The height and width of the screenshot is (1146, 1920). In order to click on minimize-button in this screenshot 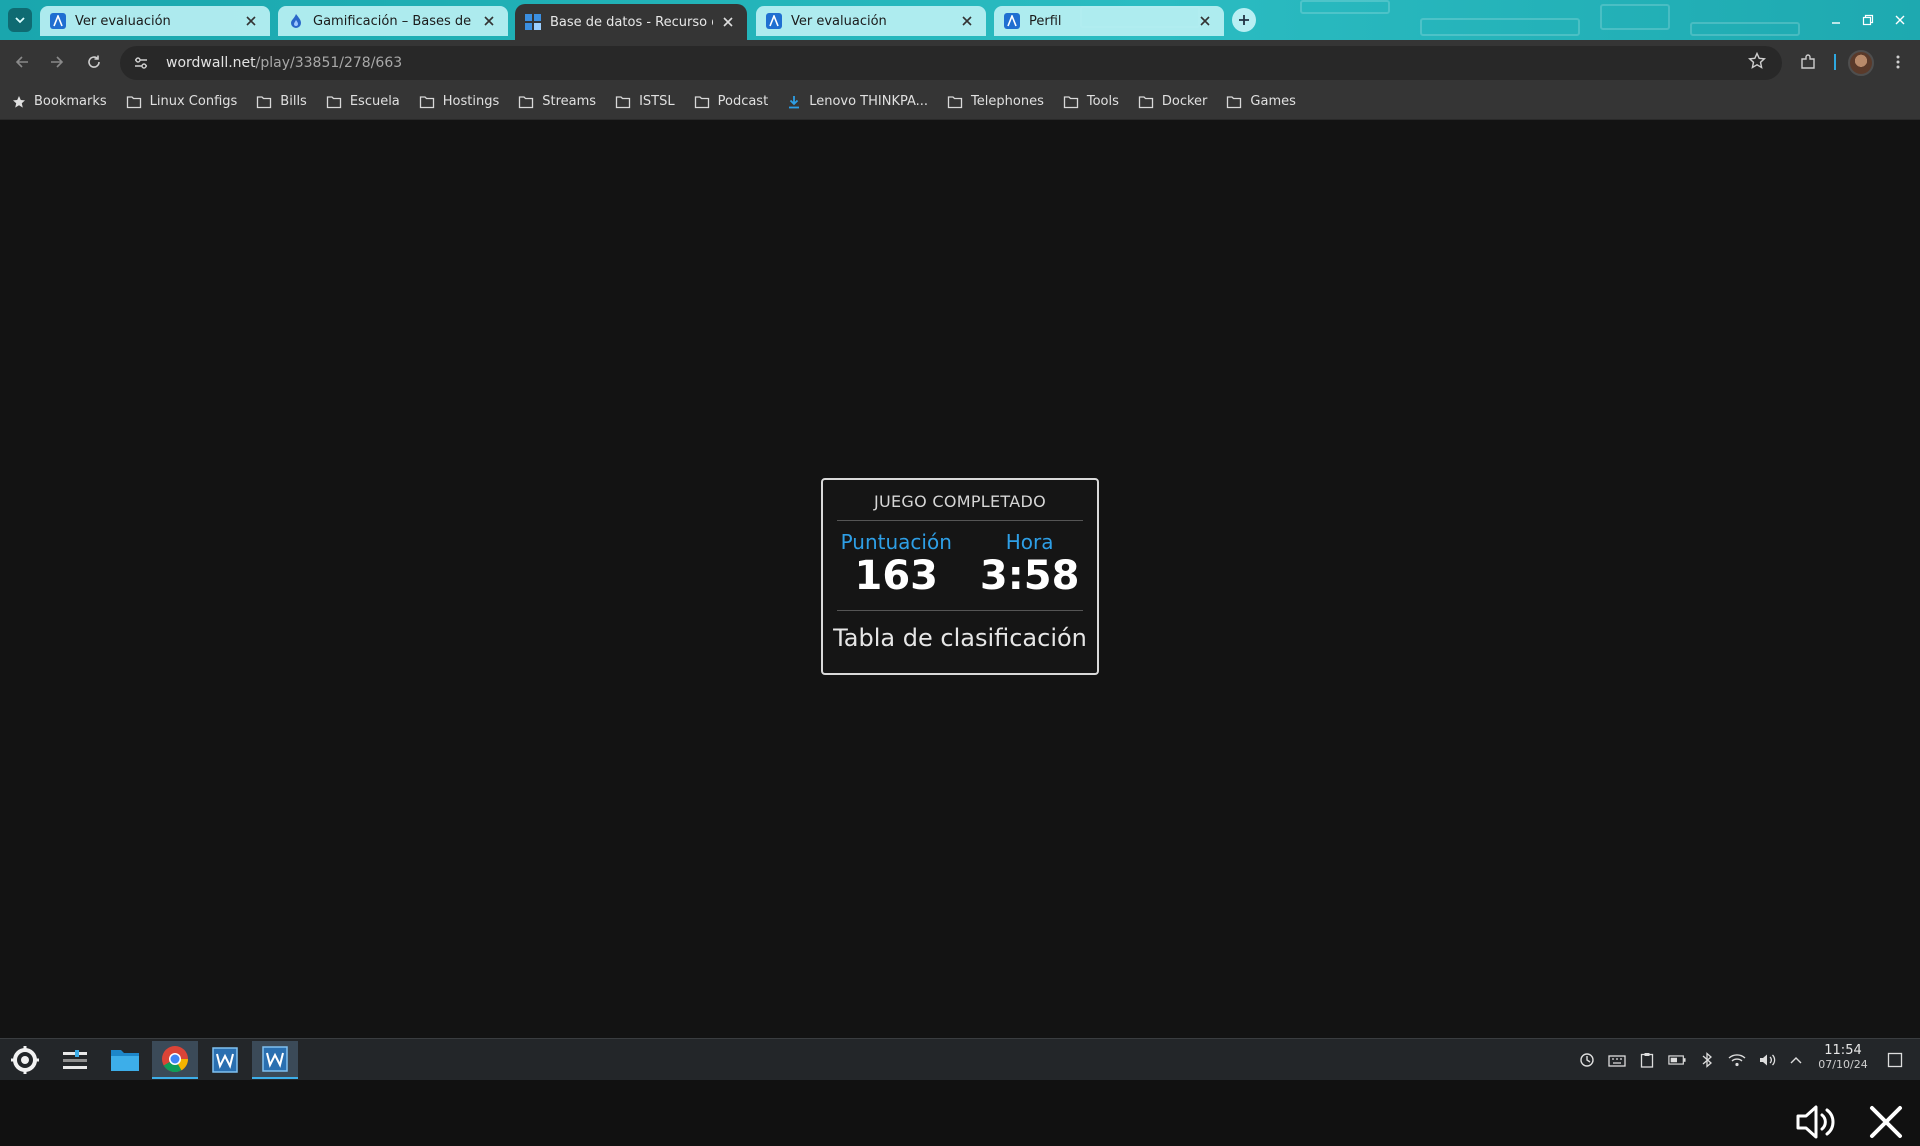, I will do `click(1836, 20)`.